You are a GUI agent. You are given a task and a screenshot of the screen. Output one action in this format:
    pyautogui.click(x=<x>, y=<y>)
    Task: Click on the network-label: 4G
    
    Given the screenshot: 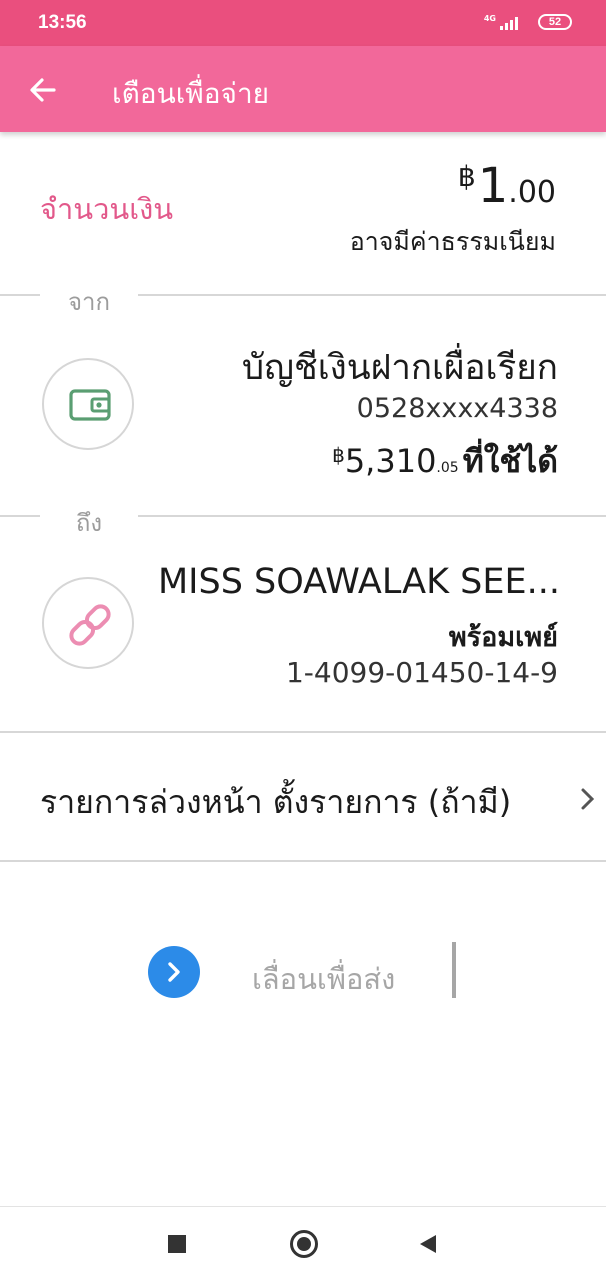 What is the action you would take?
    pyautogui.click(x=489, y=18)
    